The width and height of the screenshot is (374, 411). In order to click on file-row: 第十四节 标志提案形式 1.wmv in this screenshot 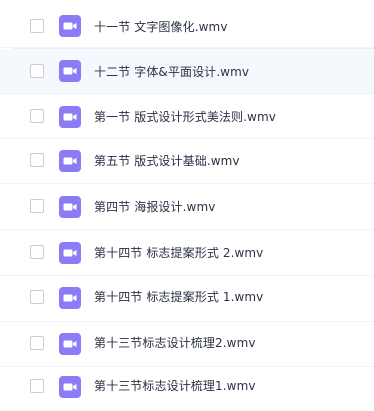, I will do `click(187, 299)`.